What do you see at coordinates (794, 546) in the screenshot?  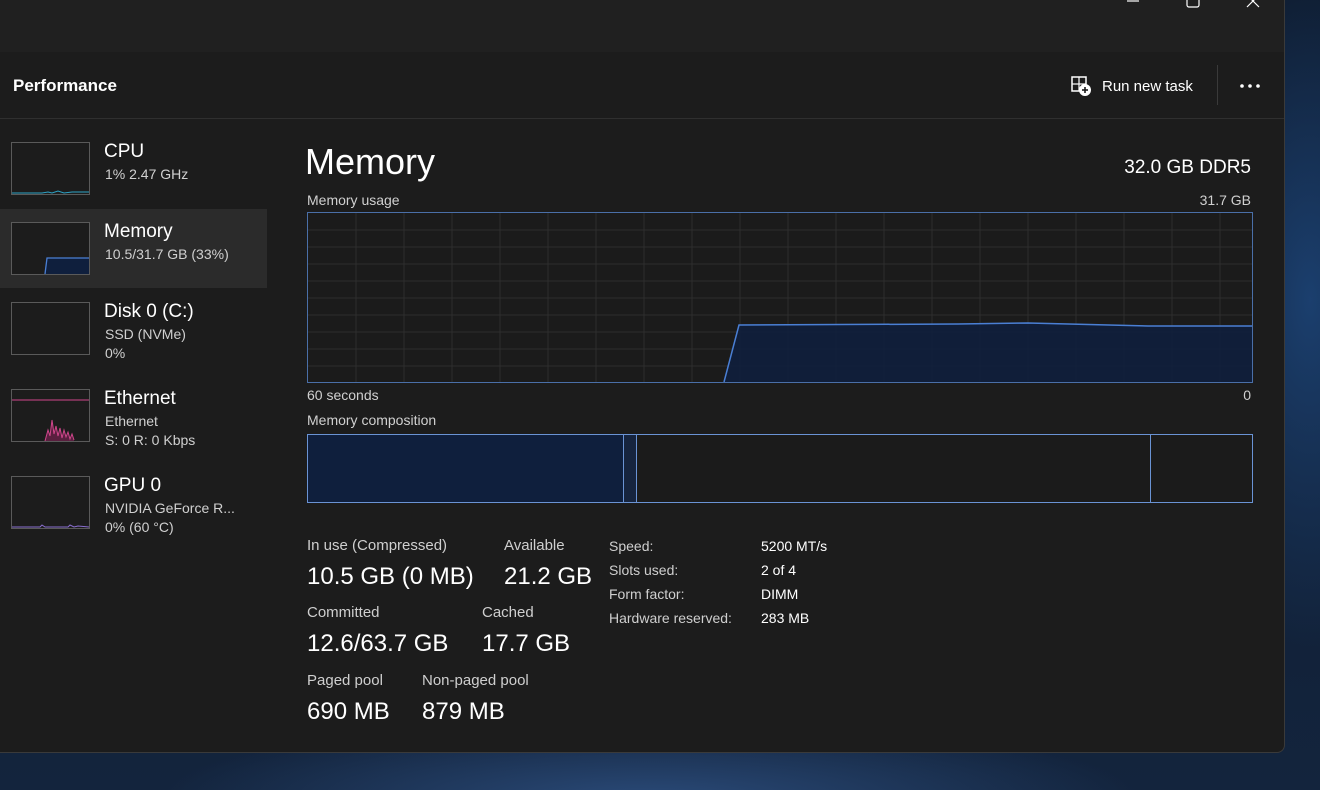 I see `speed-value: 5200 MT/s` at bounding box center [794, 546].